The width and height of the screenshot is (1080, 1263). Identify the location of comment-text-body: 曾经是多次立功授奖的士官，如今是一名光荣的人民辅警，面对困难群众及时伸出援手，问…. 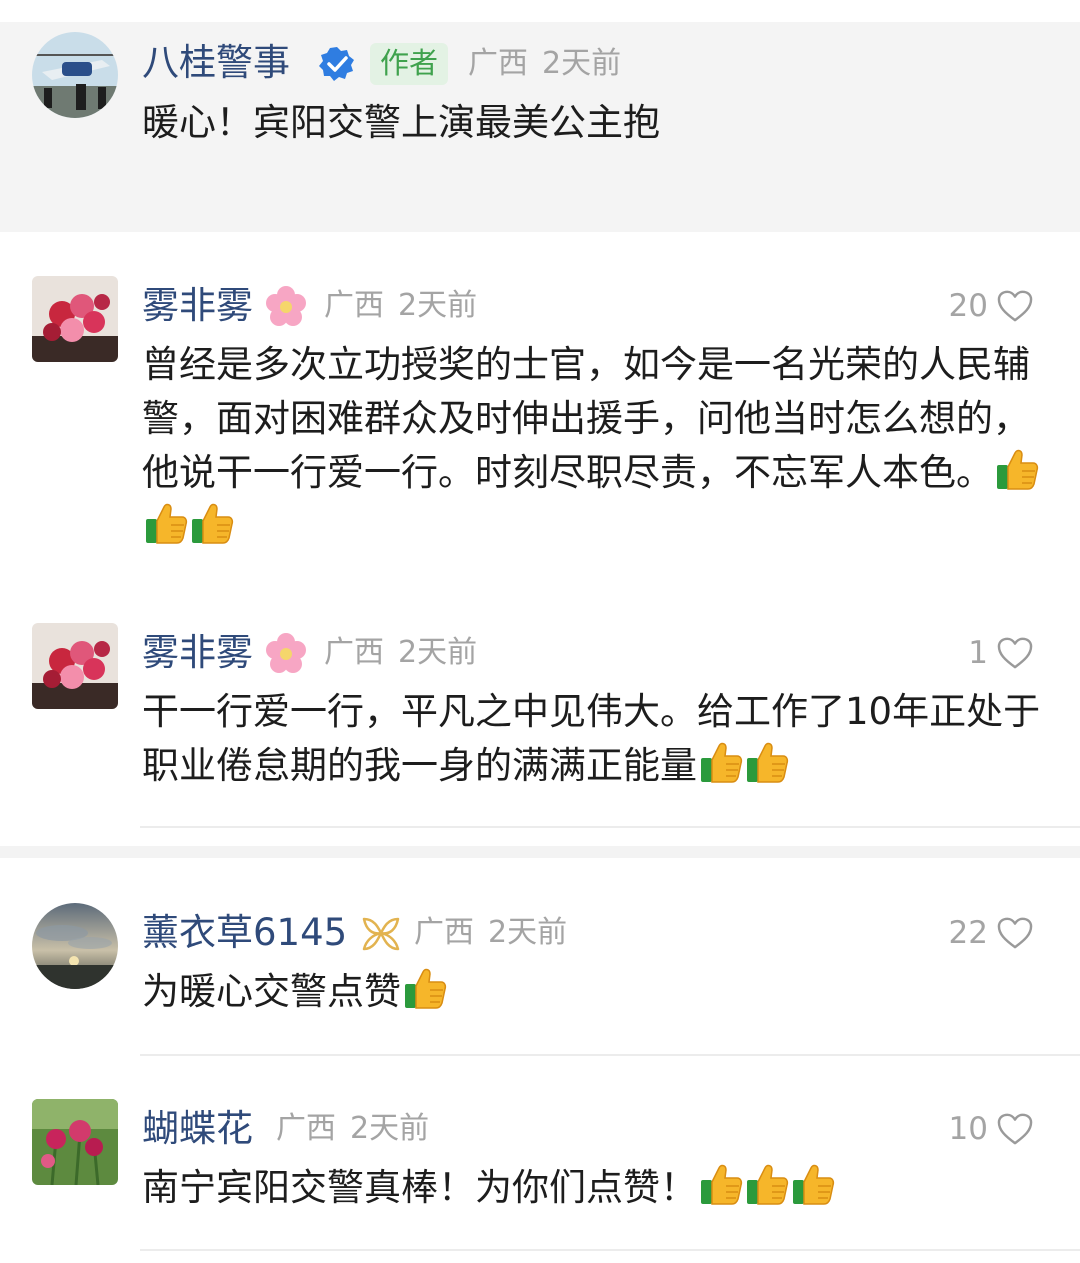
(586, 418).